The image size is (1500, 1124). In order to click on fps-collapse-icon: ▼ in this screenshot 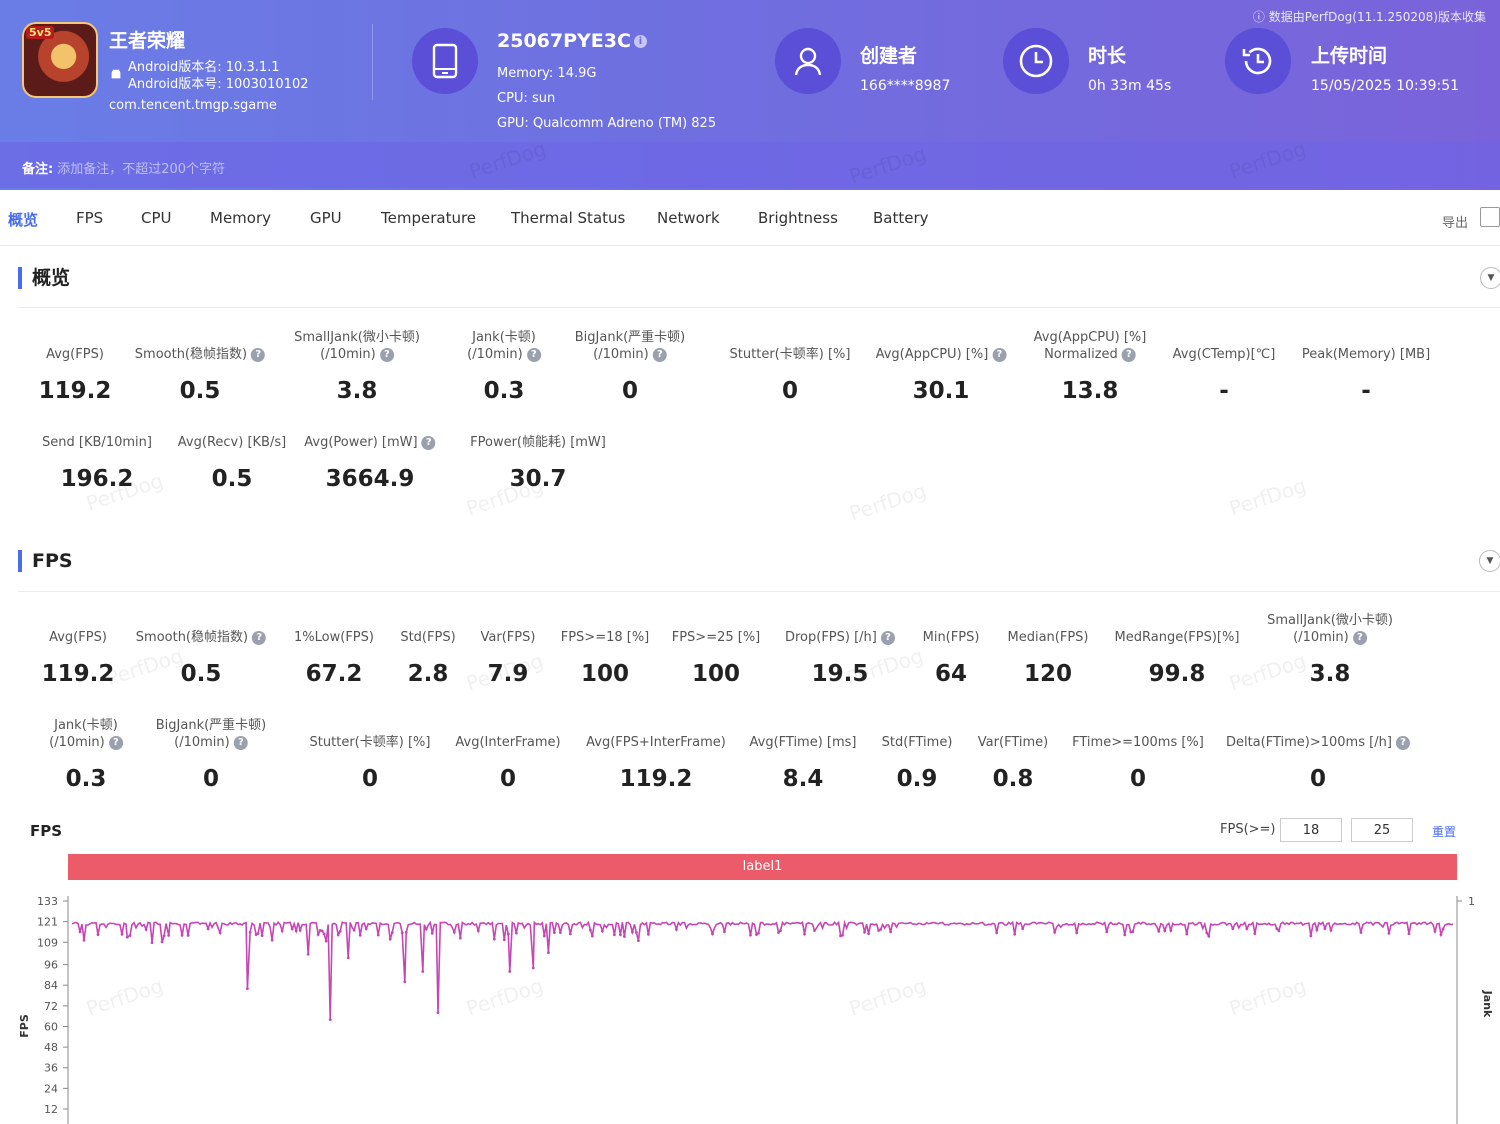, I will do `click(1489, 561)`.